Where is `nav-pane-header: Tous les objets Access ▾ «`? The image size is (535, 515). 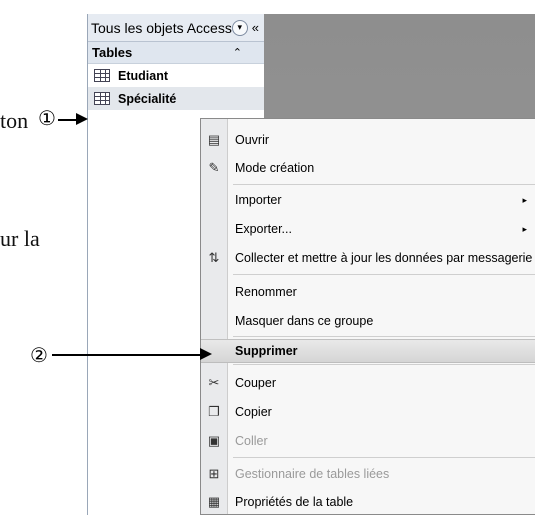
nav-pane-header: Tous les objets Access ▾ « is located at coordinates (176, 28).